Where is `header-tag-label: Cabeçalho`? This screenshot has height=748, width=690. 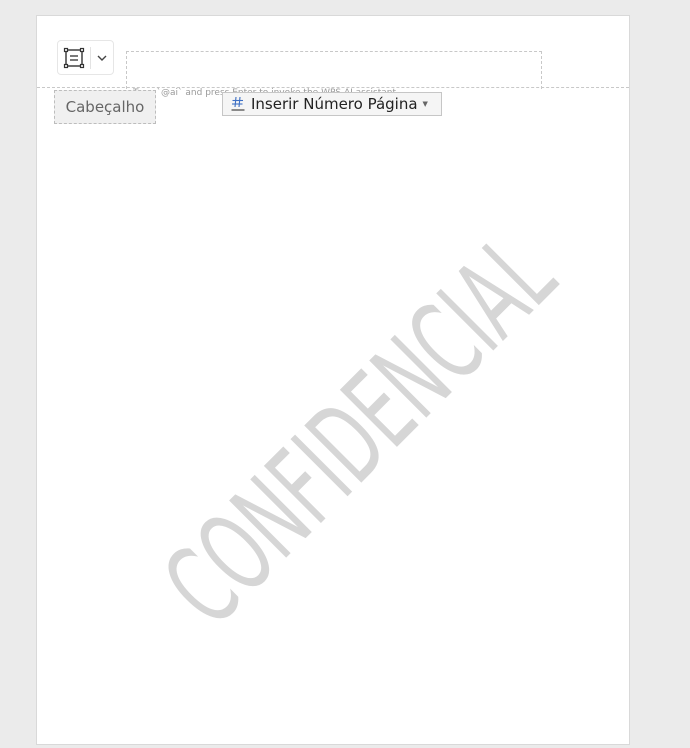 header-tag-label: Cabeçalho is located at coordinates (105, 107).